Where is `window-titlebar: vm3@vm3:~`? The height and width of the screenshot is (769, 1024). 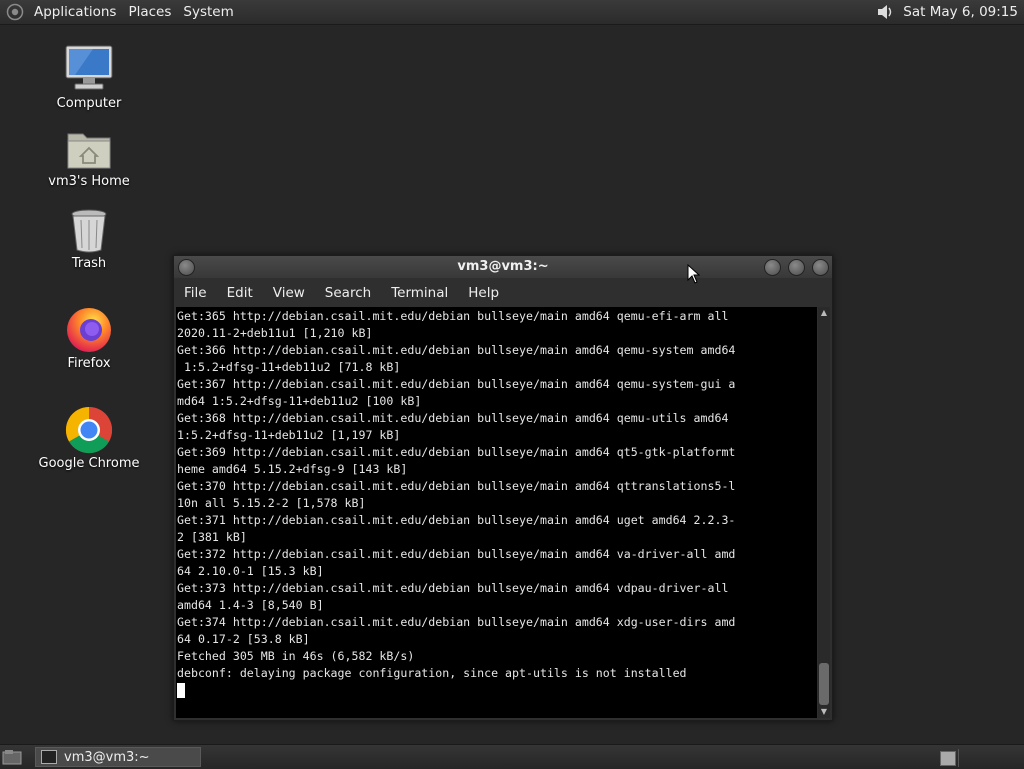 window-titlebar: vm3@vm3:~ is located at coordinates (503, 267).